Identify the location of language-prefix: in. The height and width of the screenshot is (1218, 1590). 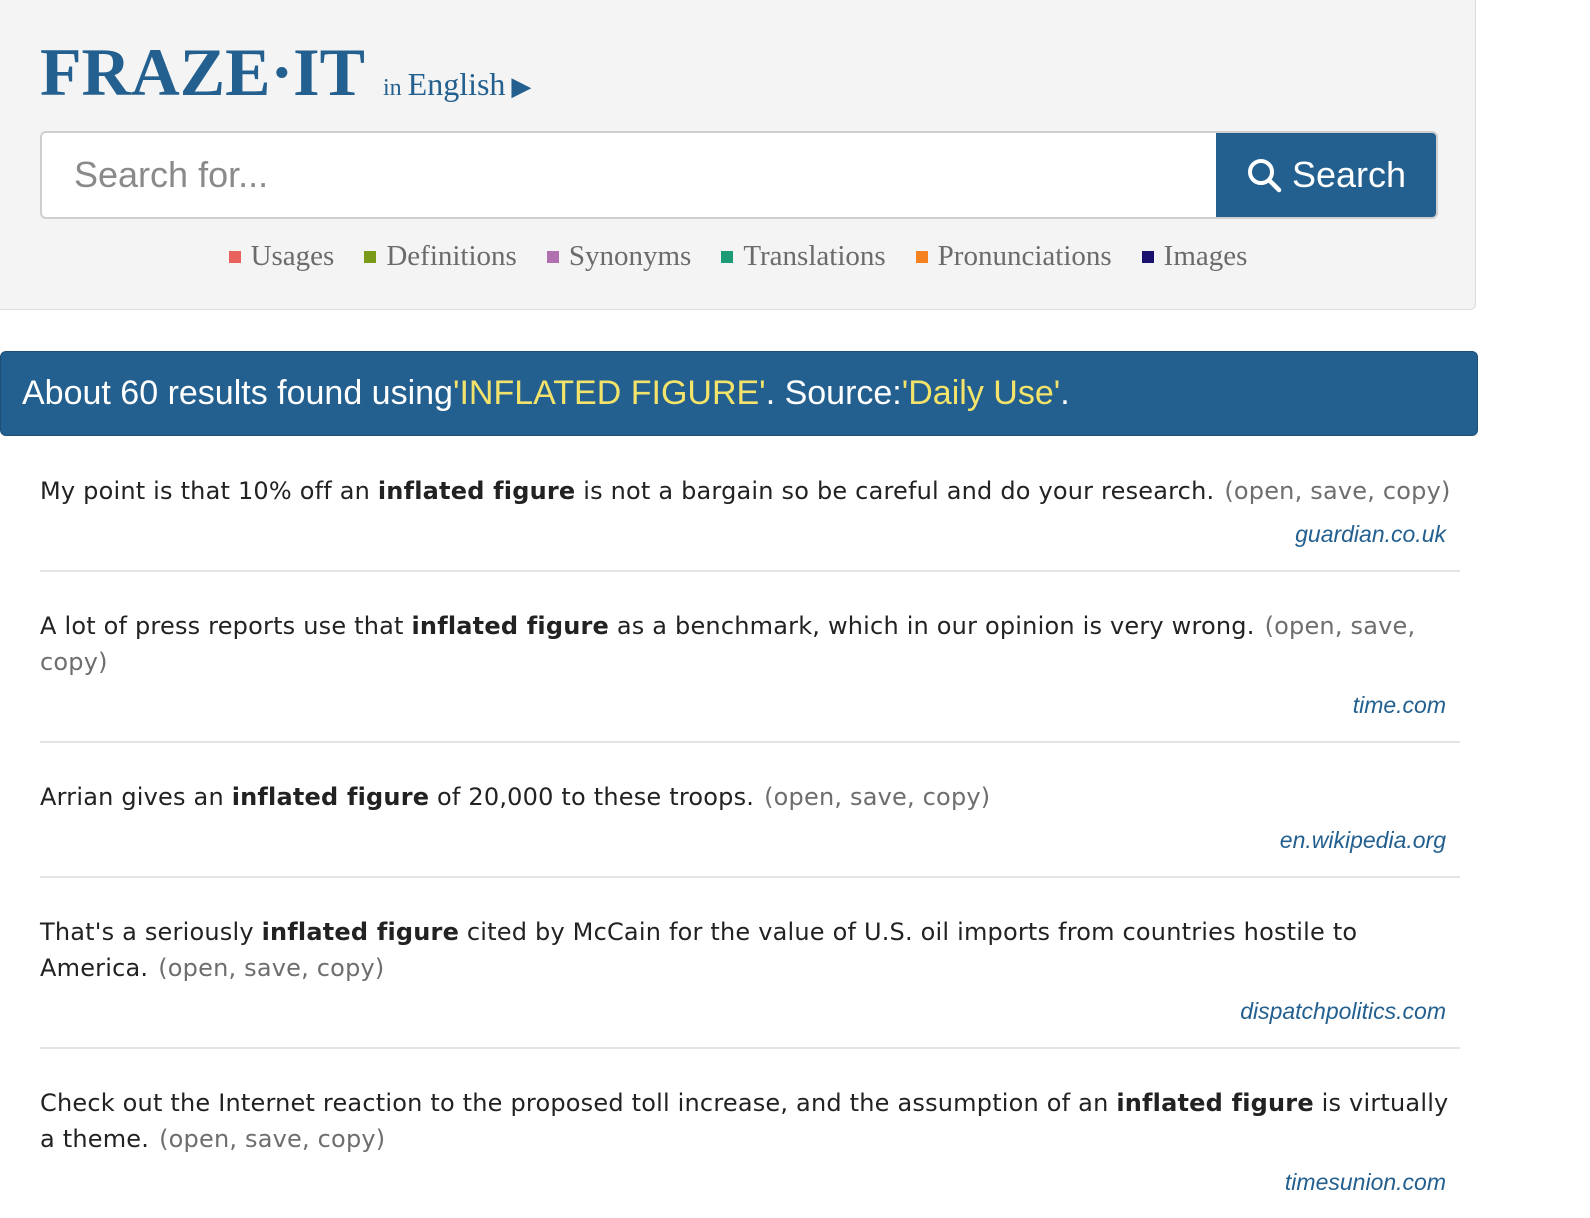
(392, 88).